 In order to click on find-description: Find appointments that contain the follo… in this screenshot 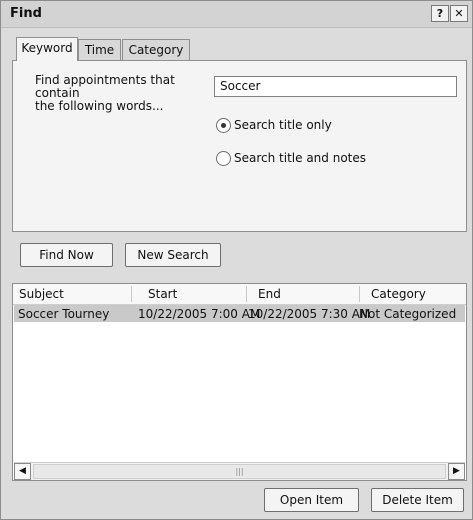, I will do `click(120, 93)`.